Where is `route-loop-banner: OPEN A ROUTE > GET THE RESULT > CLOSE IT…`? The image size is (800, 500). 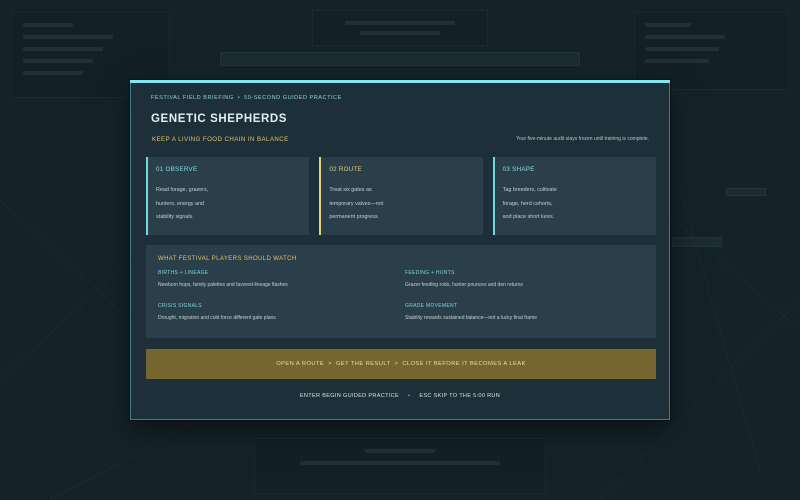
route-loop-banner: OPEN A ROUTE > GET THE RESULT > CLOSE IT… is located at coordinates (401, 364).